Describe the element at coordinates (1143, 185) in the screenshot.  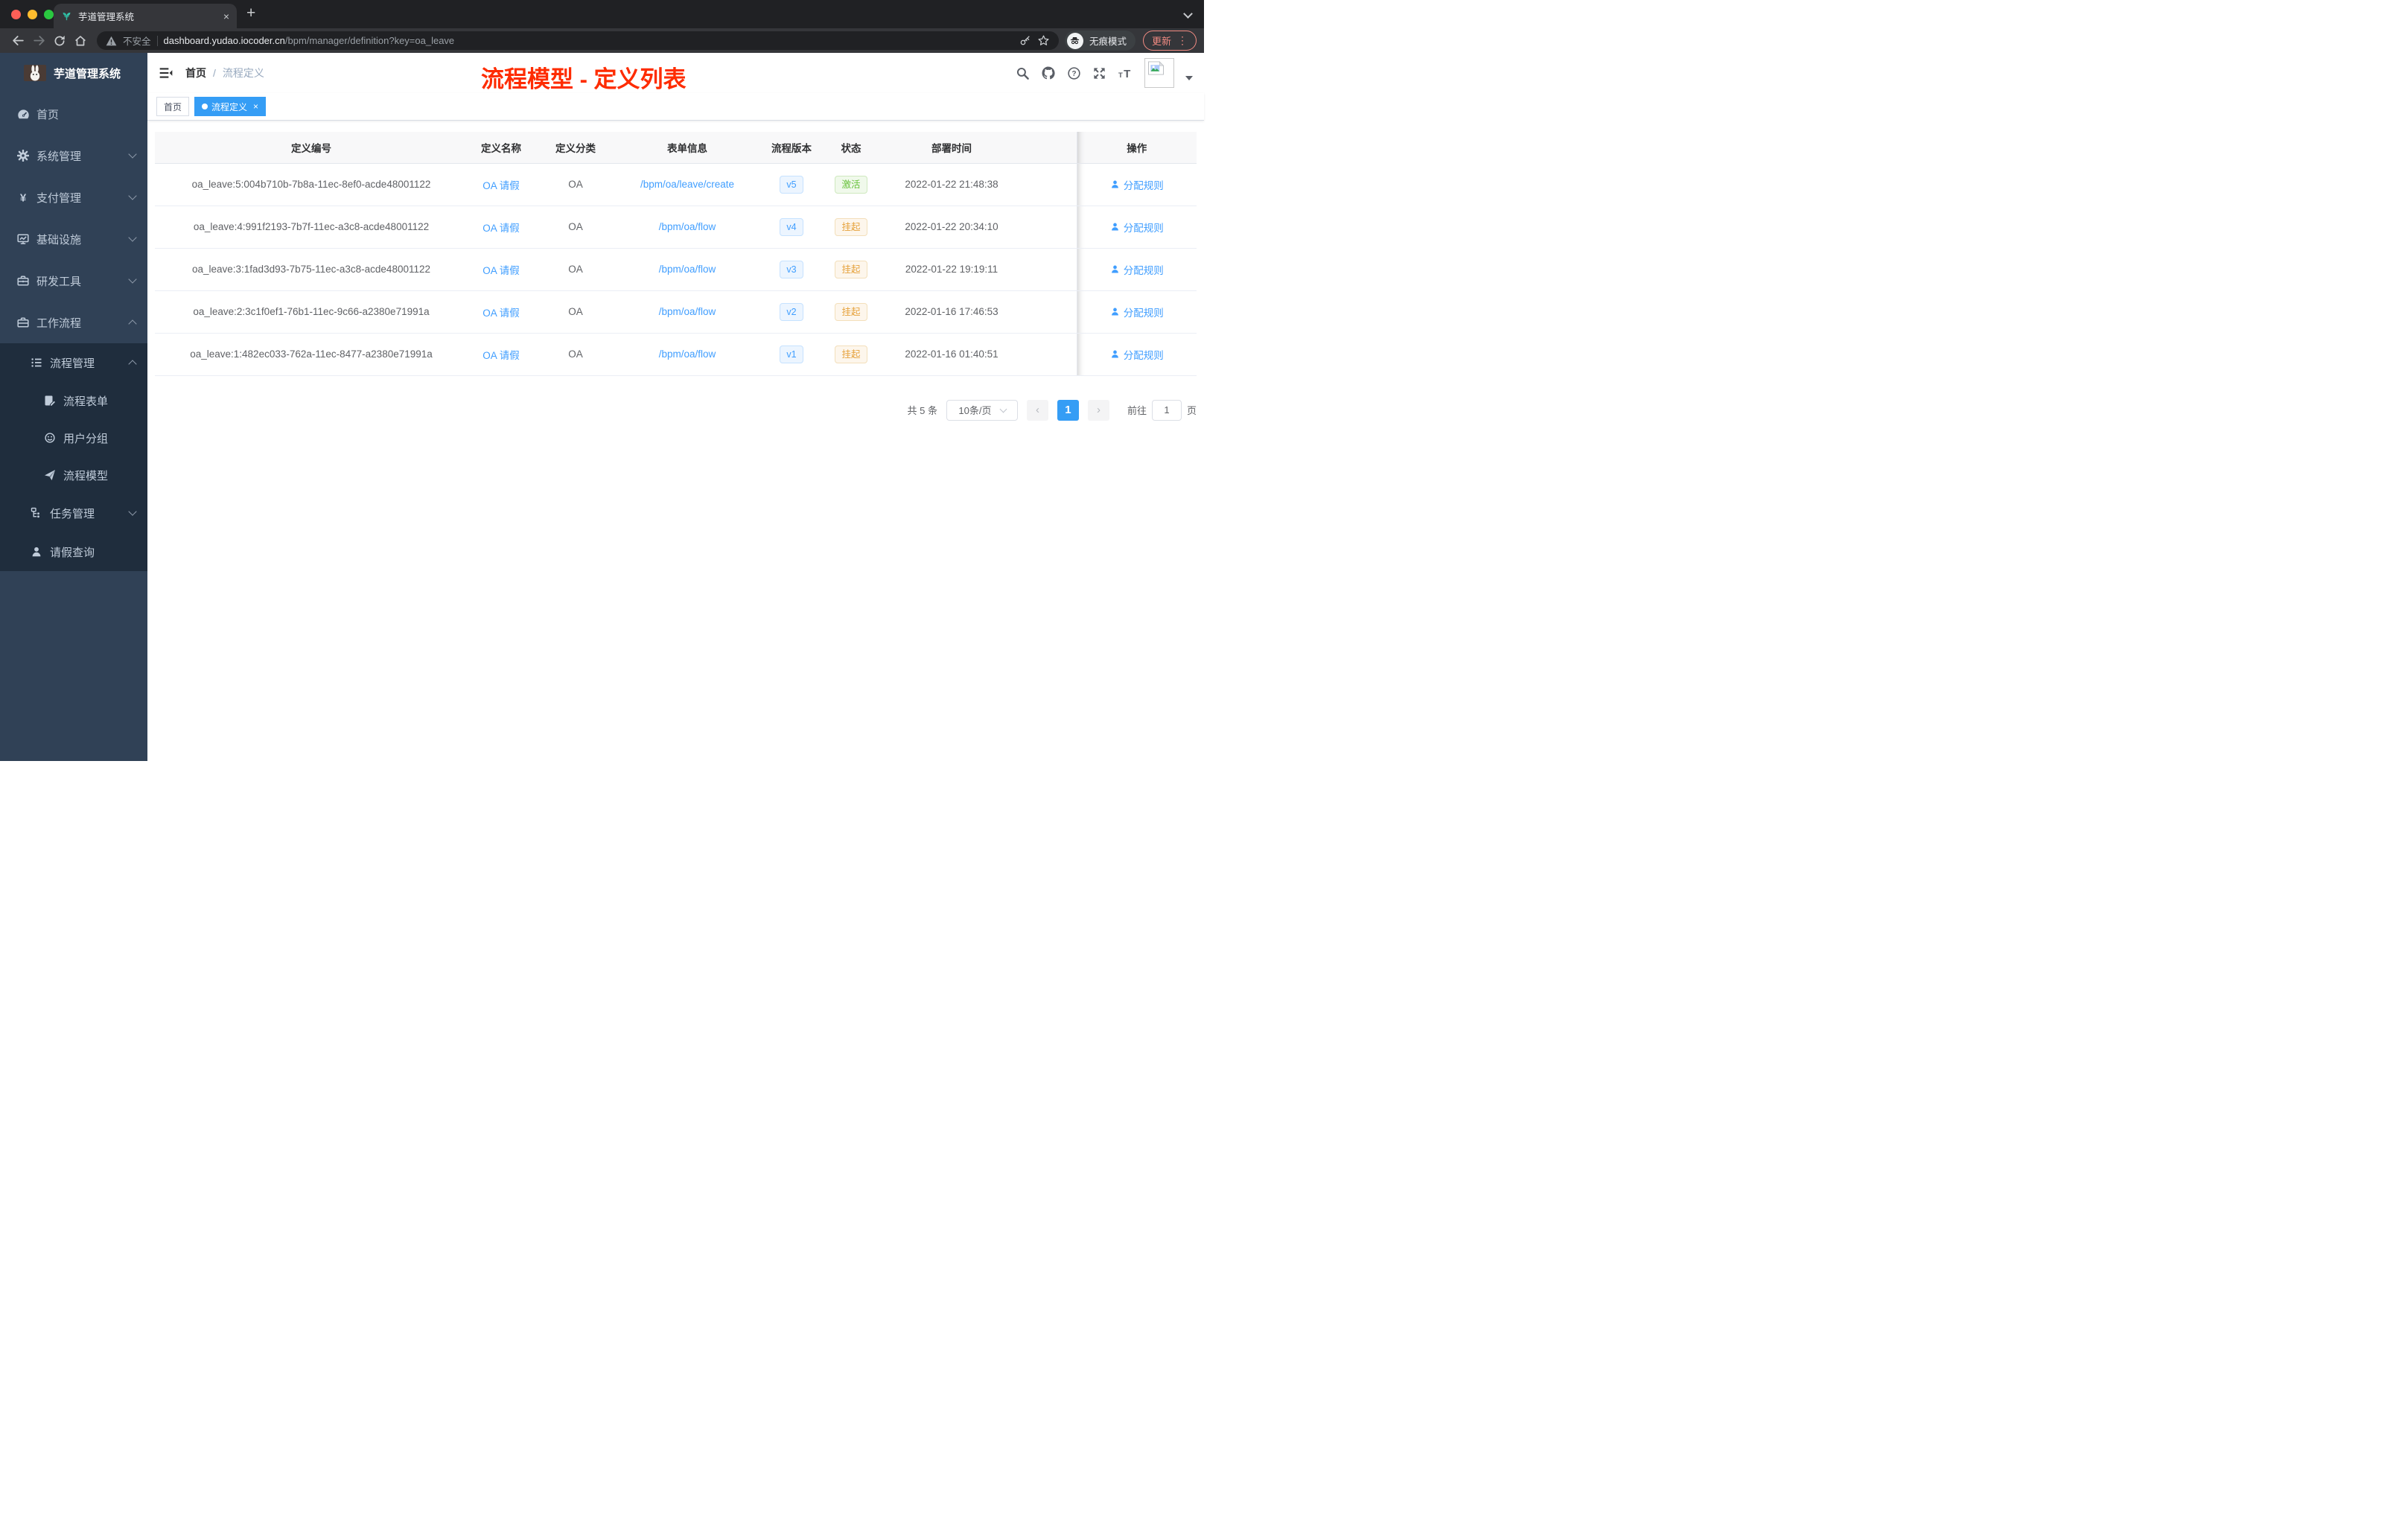
I see `assign-rule-label: 分配规则` at that location.